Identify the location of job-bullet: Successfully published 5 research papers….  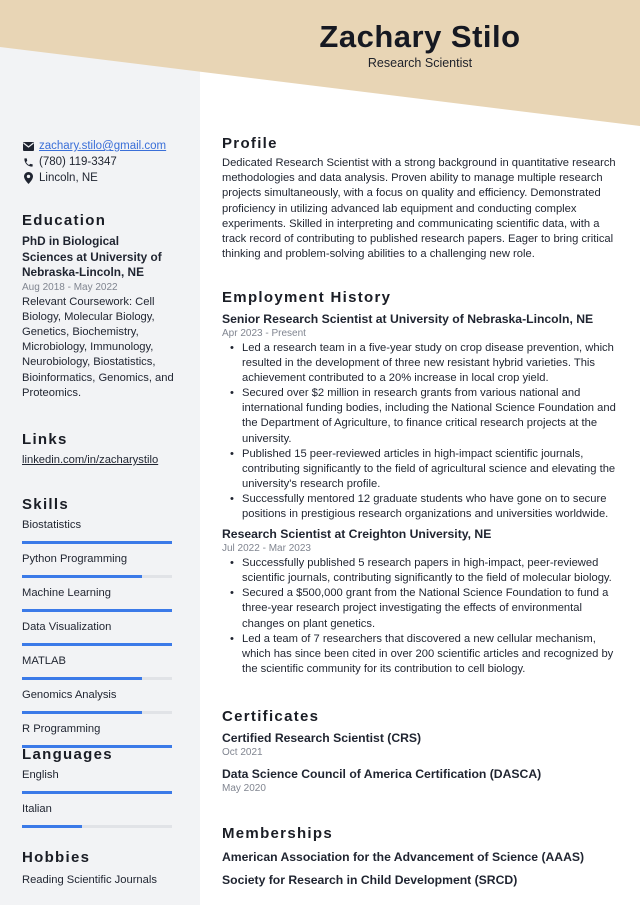
(424, 571).